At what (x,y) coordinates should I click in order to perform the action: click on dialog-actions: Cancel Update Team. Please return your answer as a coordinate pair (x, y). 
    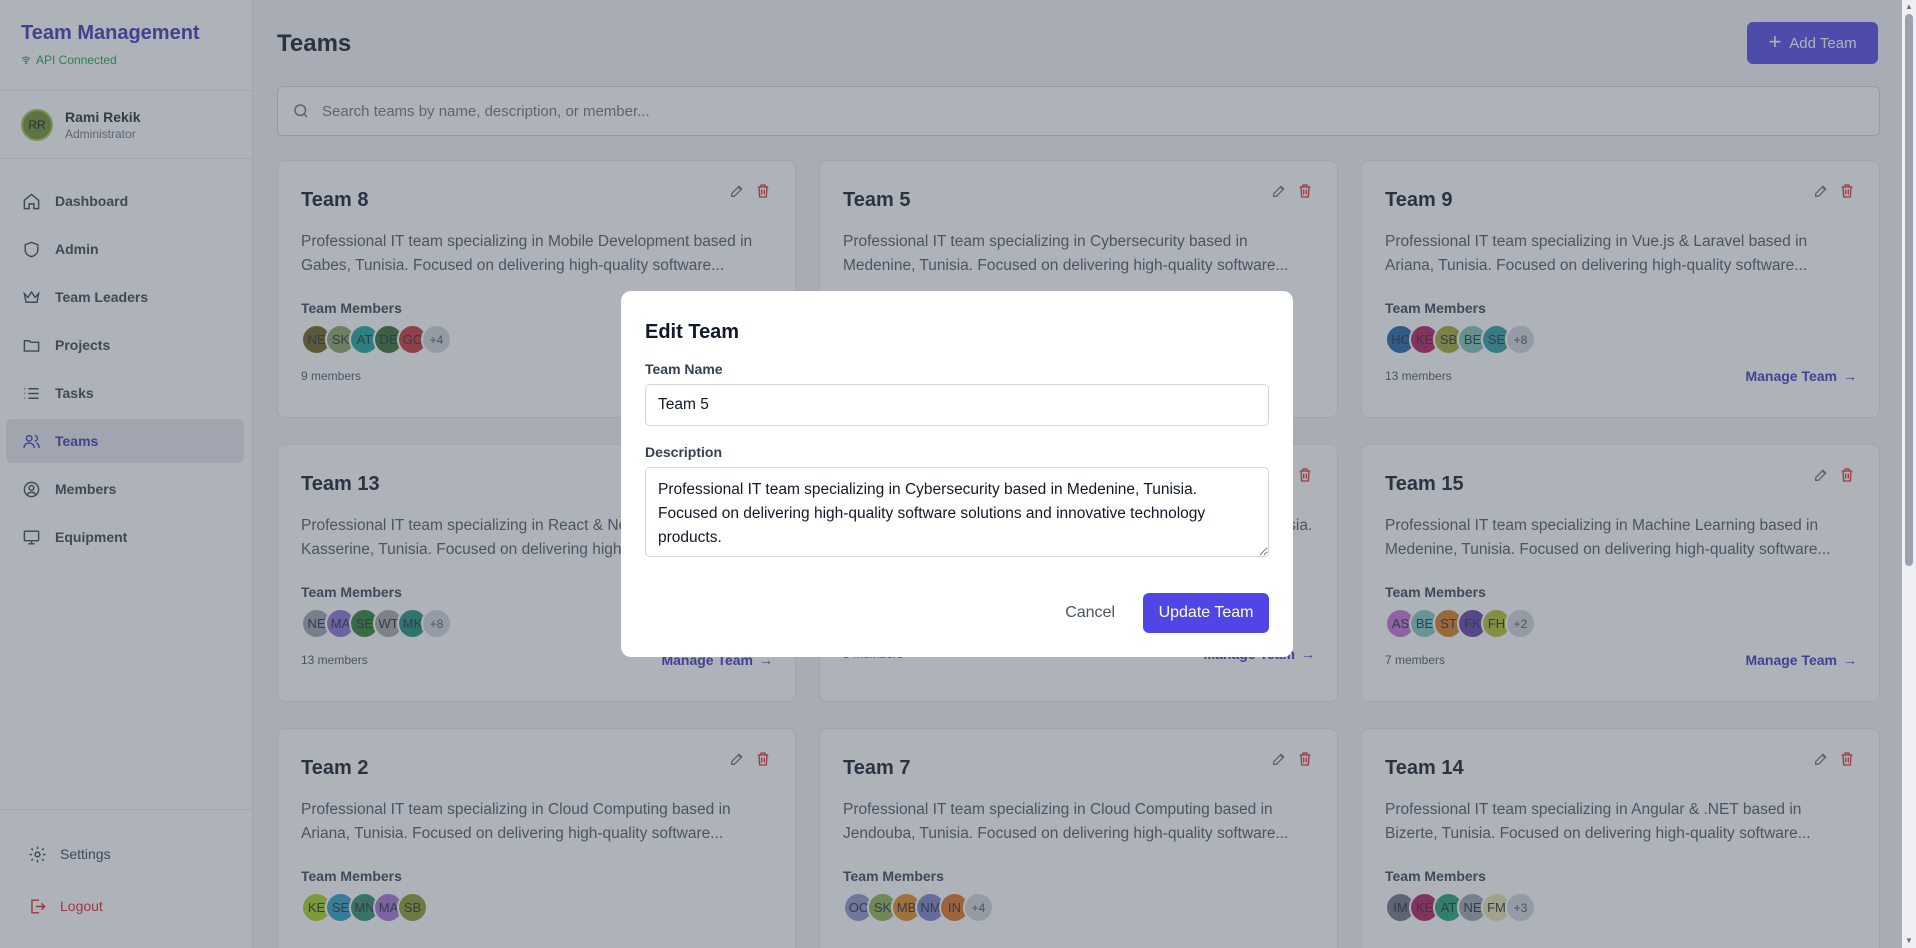
    Looking at the image, I should click on (1165, 613).